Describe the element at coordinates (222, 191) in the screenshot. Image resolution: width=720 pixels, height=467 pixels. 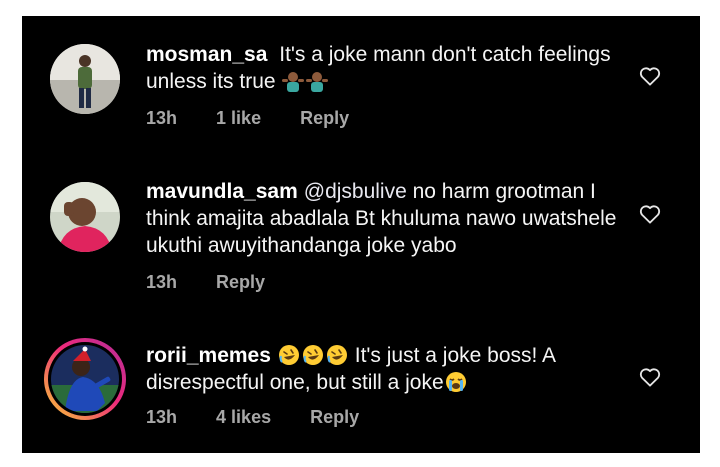
I see `comment-username: mavundla_sam` at that location.